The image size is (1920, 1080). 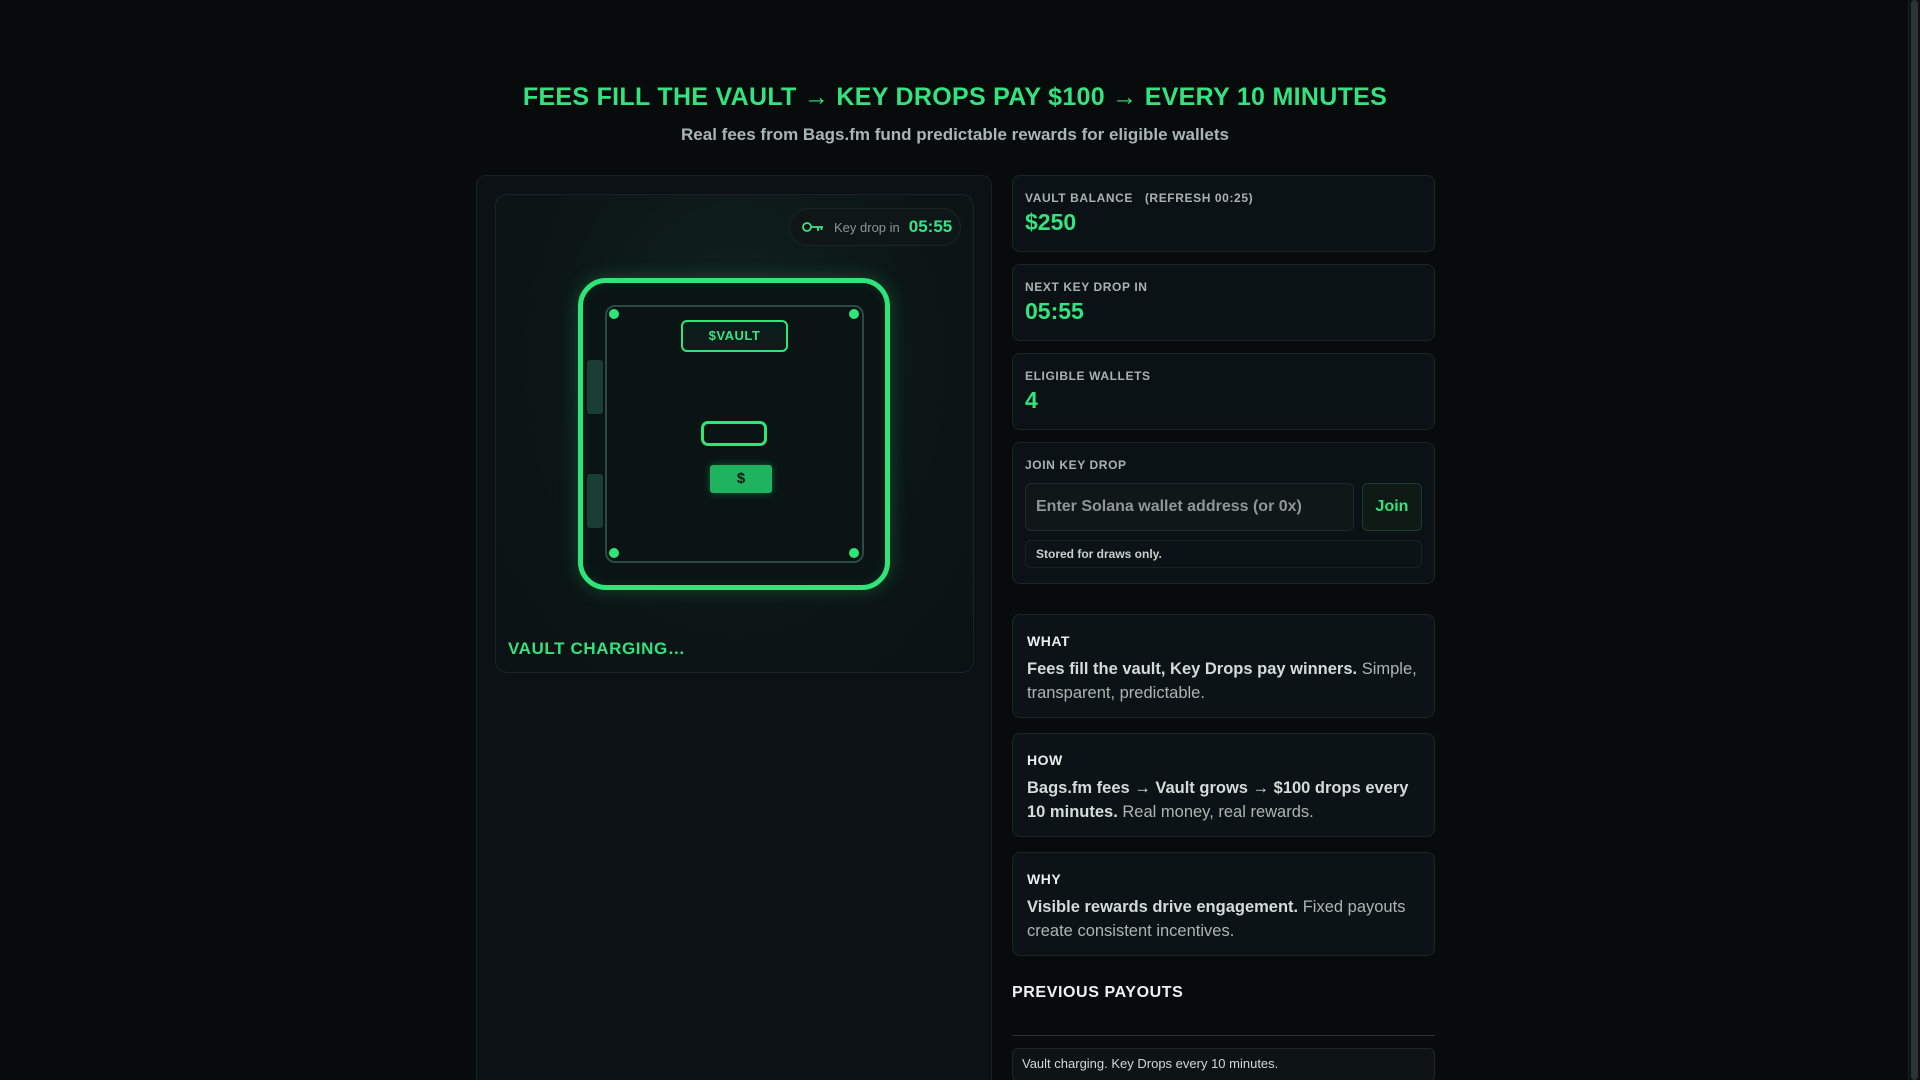 What do you see at coordinates (734, 433) in the screenshot?
I see `vault-coin-slot` at bounding box center [734, 433].